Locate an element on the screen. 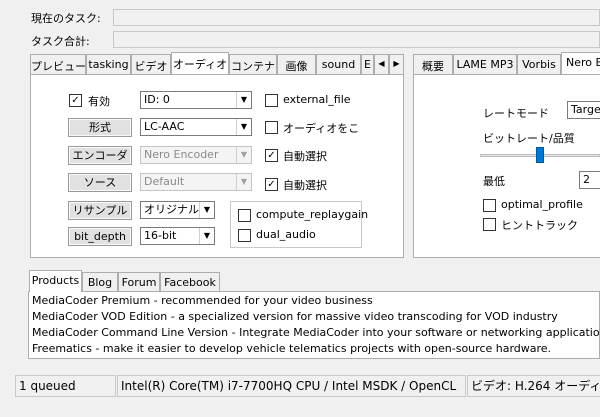 The height and width of the screenshot is (417, 600). select-value: LC-AAC is located at coordinates (164, 126).